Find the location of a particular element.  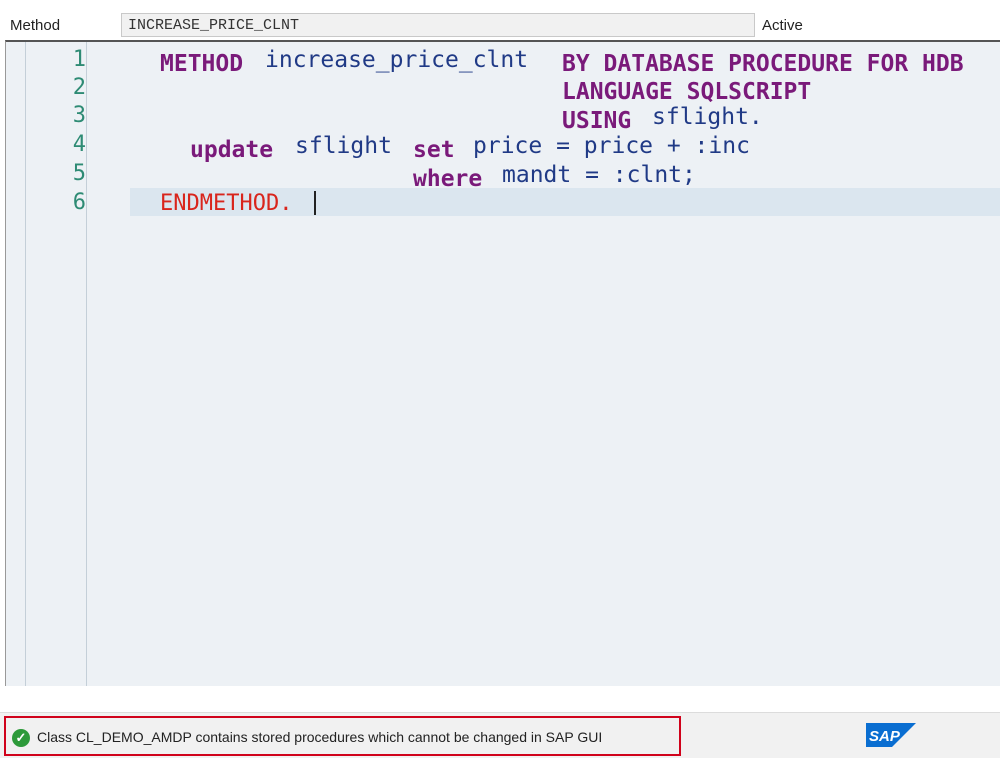

text-cursor is located at coordinates (315, 203).